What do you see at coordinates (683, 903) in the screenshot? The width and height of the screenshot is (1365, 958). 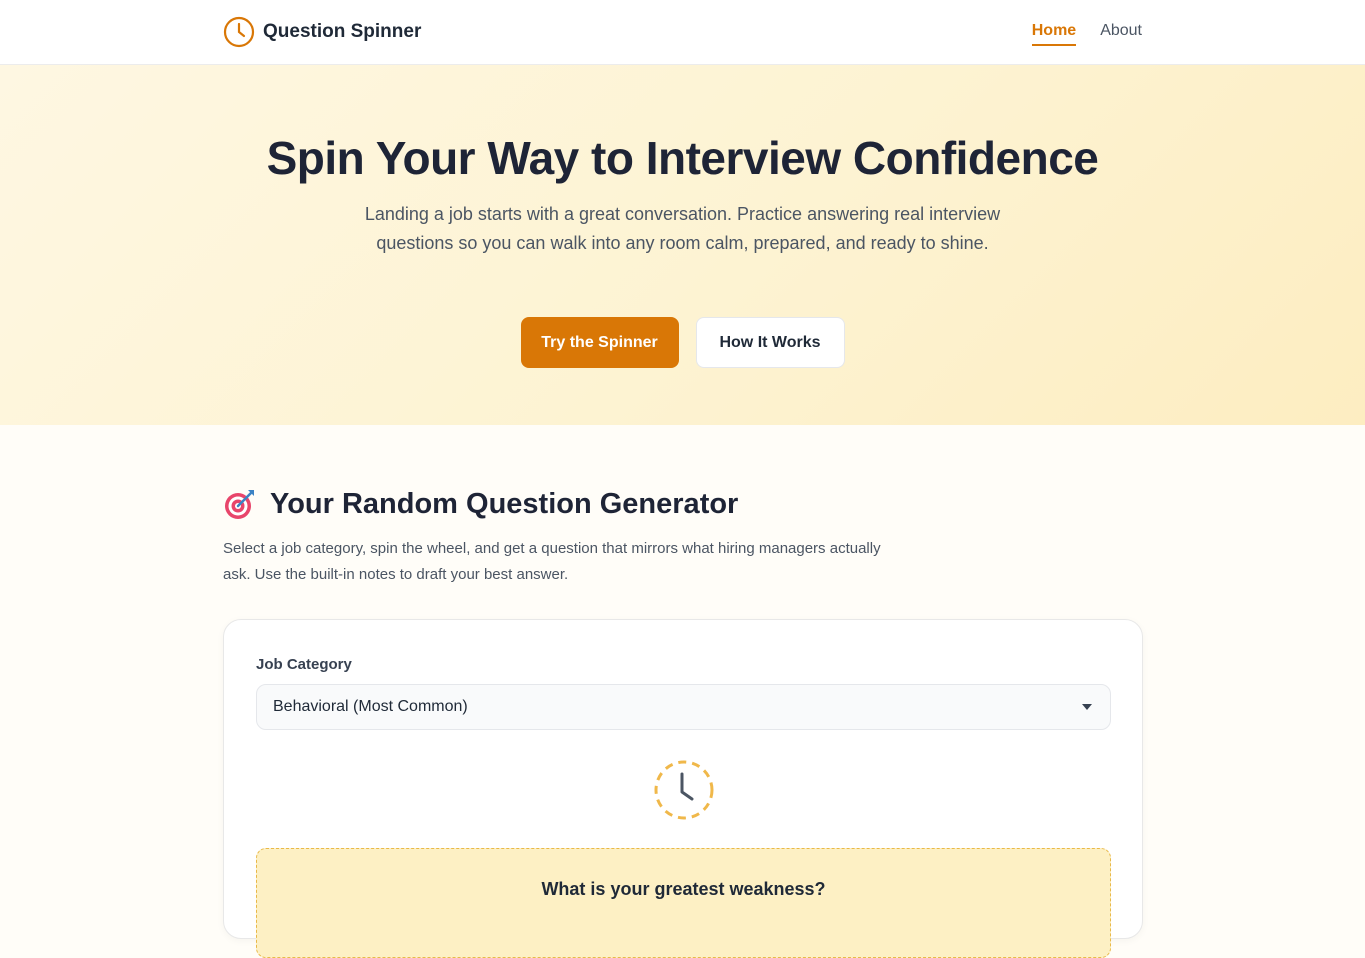 I see `question-display: What is your greatest weakness?` at bounding box center [683, 903].